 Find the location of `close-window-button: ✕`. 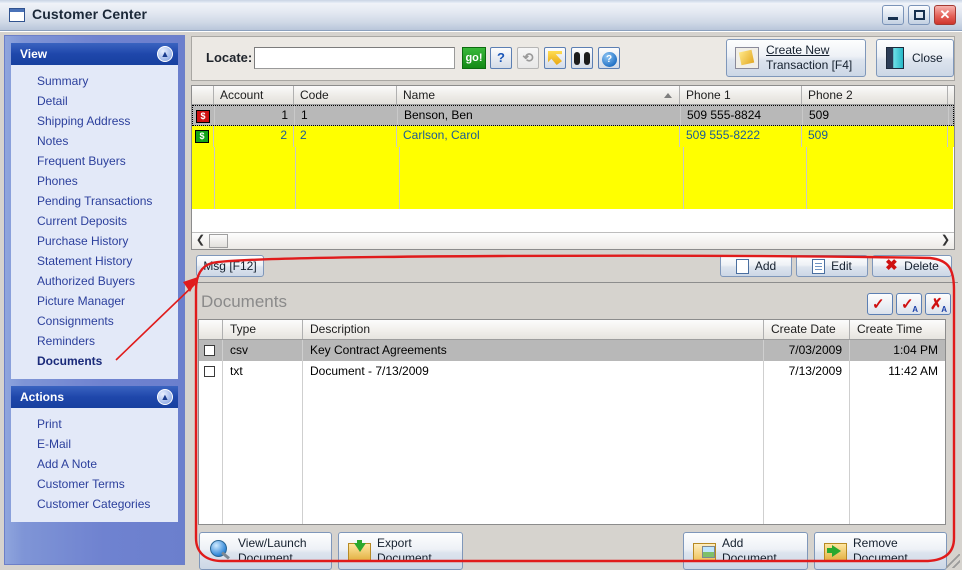

close-window-button: ✕ is located at coordinates (945, 15).